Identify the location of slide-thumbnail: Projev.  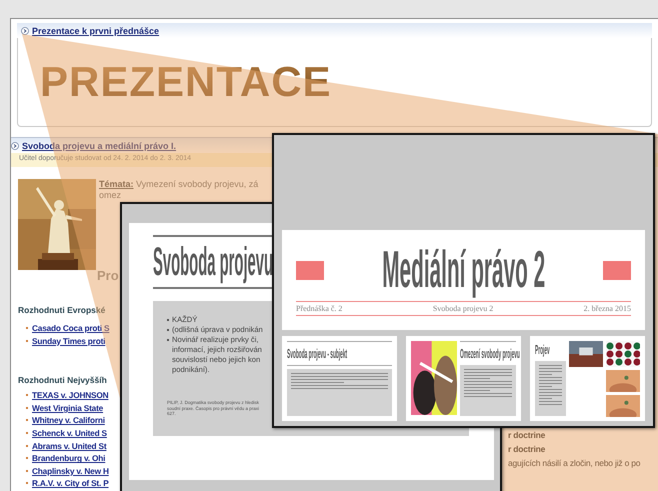
(587, 378).